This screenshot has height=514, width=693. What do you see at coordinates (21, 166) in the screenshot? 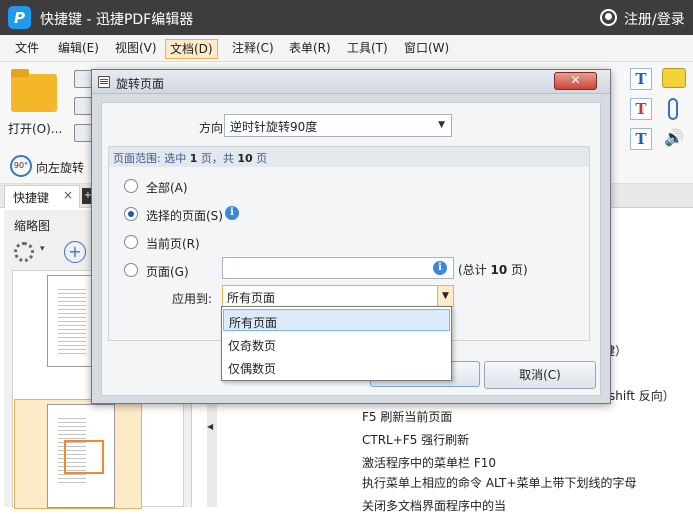
I see `rotate-left-icon: 90°` at bounding box center [21, 166].